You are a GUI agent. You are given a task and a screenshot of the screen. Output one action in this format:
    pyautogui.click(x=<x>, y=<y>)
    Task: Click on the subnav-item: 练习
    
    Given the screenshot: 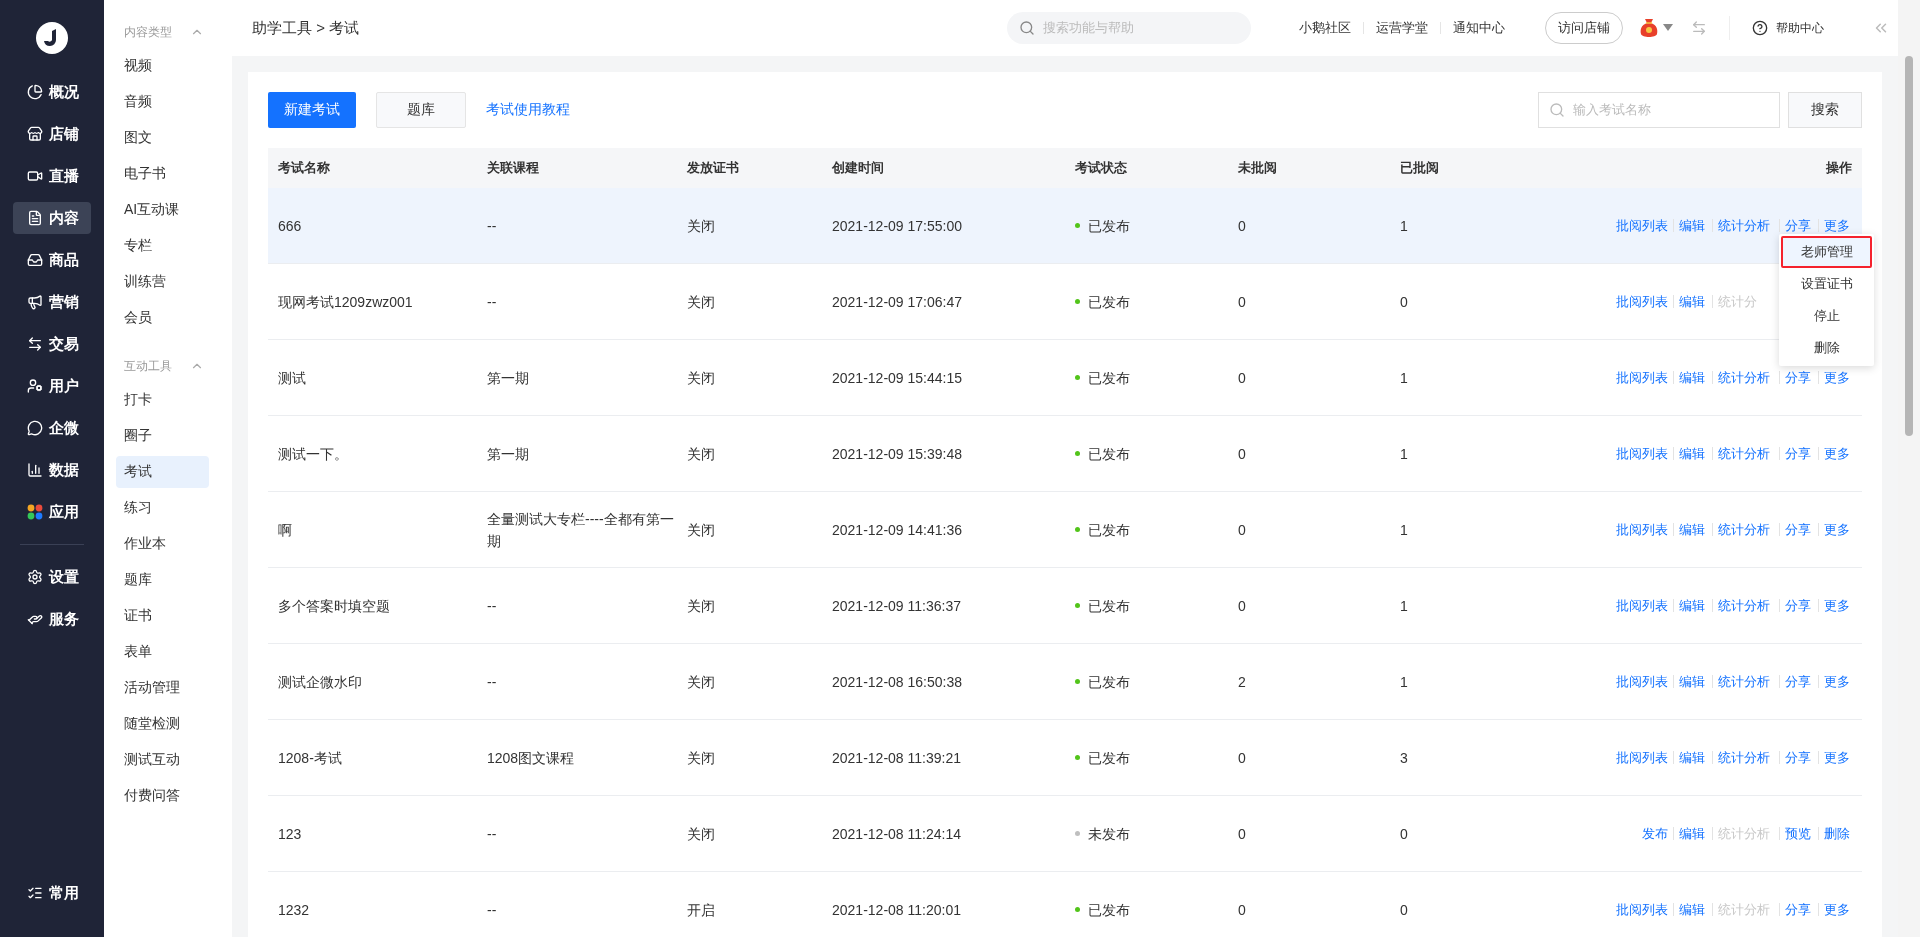 What is the action you would take?
    pyautogui.click(x=162, y=508)
    